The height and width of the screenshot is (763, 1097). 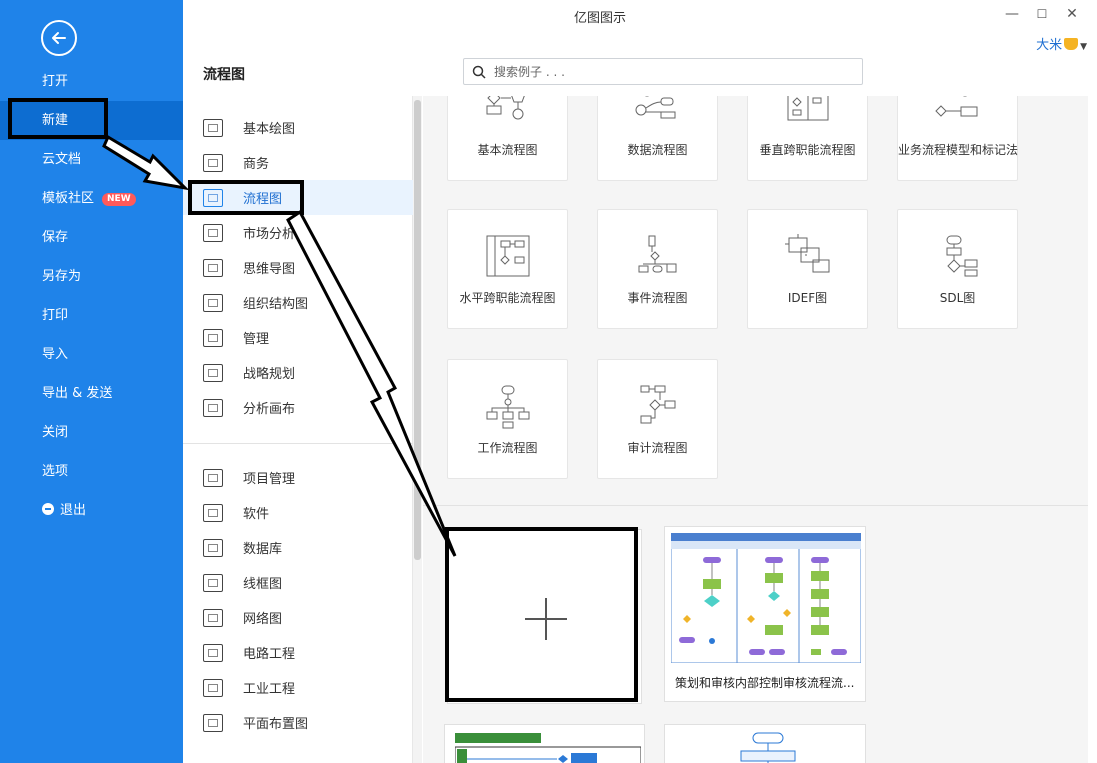 What do you see at coordinates (91, 198) in the screenshot?
I see `nav-template-community: 模板社区 NEW` at bounding box center [91, 198].